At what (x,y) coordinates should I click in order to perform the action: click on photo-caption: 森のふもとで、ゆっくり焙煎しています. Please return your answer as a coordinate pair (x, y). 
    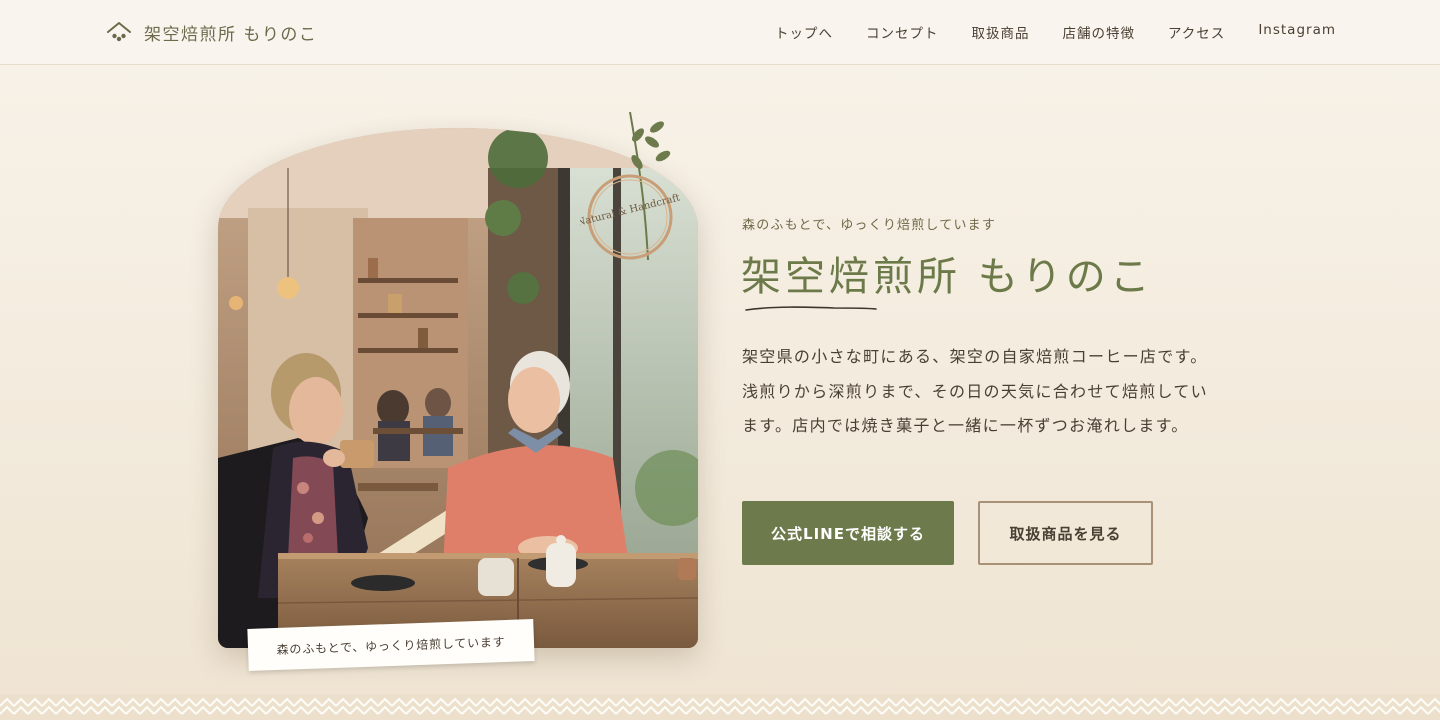
    Looking at the image, I should click on (391, 645).